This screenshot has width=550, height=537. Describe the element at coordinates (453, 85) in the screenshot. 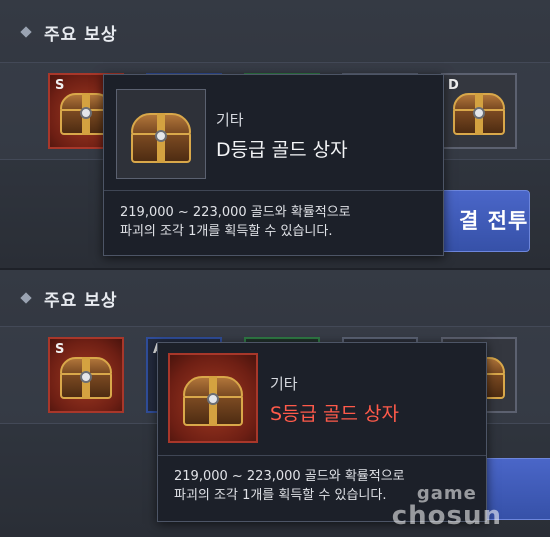

I see `grade-label: D` at that location.